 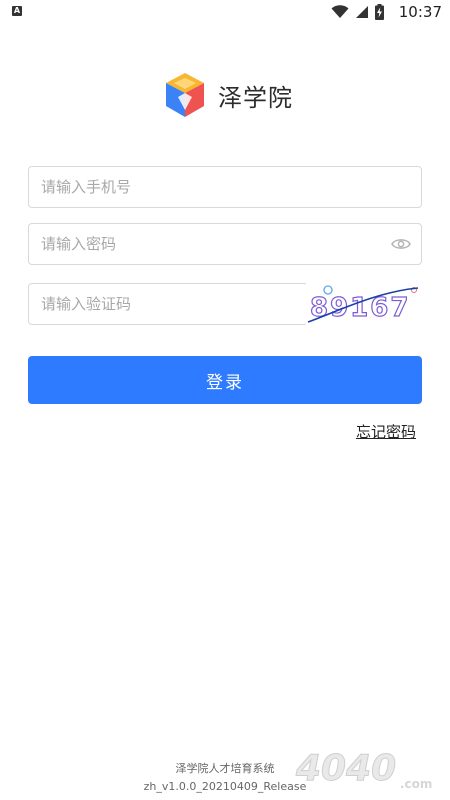 What do you see at coordinates (360, 308) in the screenshot?
I see `captcha-text: 89167` at bounding box center [360, 308].